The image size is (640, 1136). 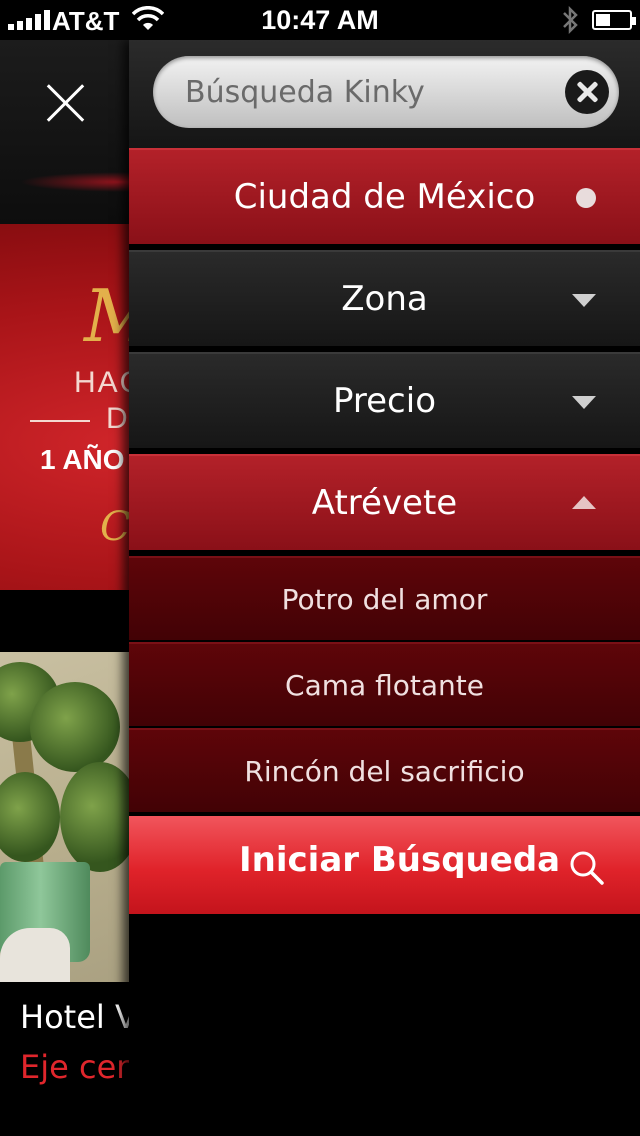 What do you see at coordinates (78, 1067) in the screenshot?
I see `hotel-address: Eje cen` at bounding box center [78, 1067].